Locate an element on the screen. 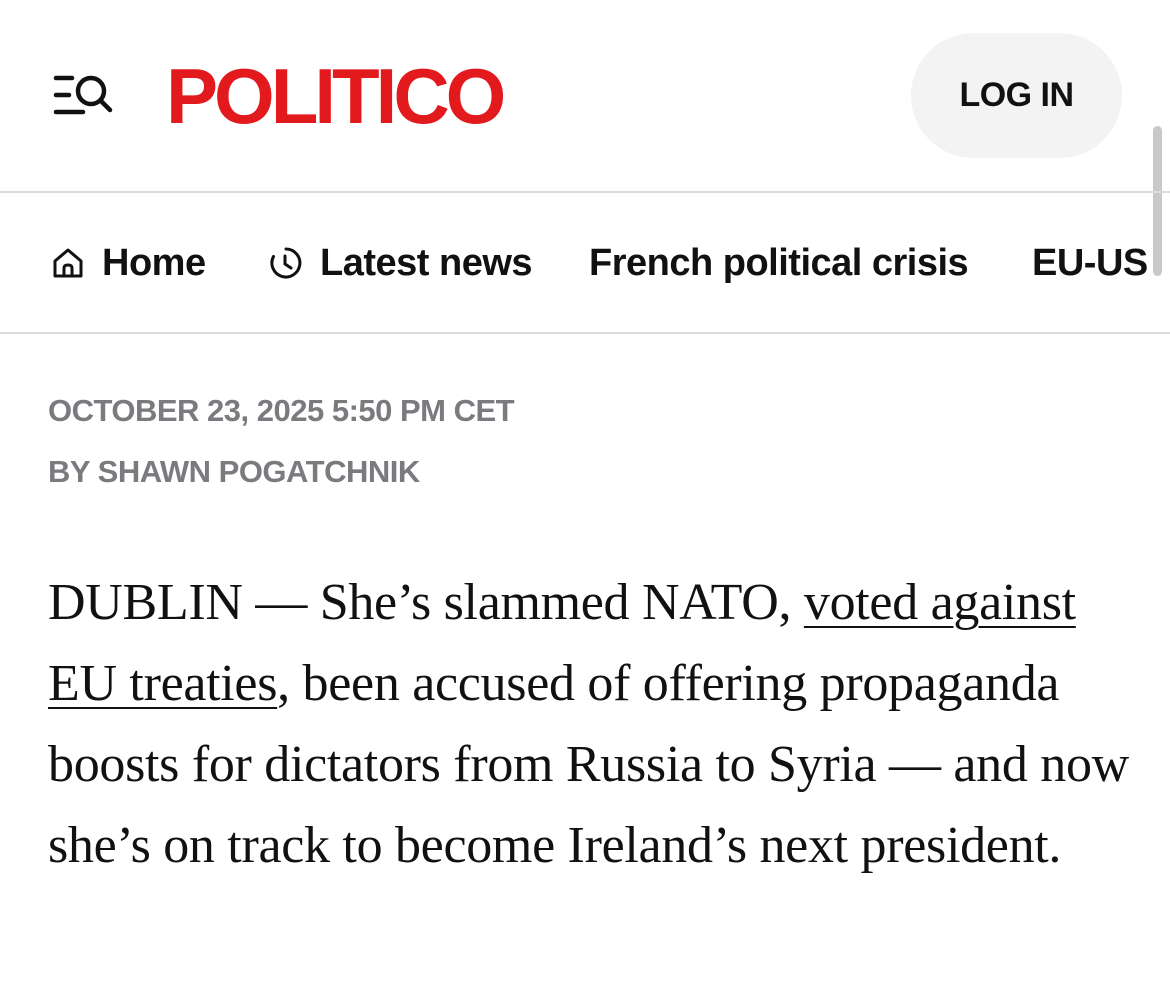 This screenshot has width=1170, height=1006. nav-divider is located at coordinates (585, 333).